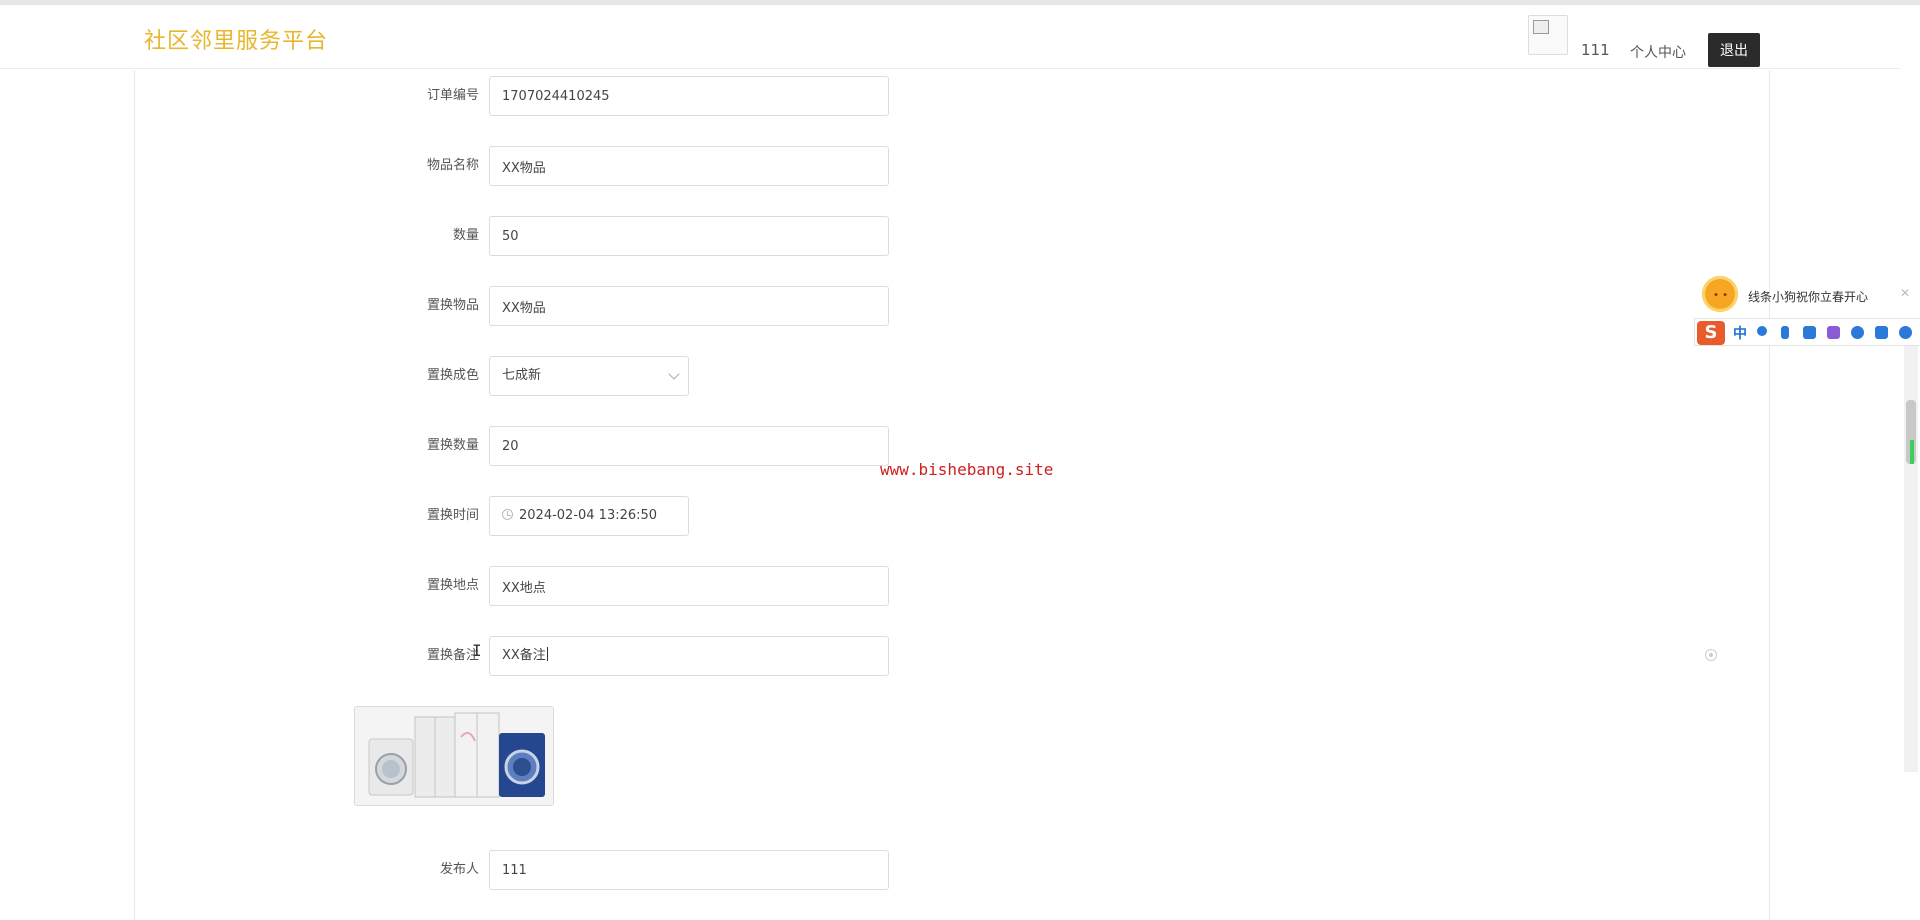 Image resolution: width=1920 pixels, height=920 pixels. I want to click on row-swap-note: 置换备注 XX备注, so click(535, 656).